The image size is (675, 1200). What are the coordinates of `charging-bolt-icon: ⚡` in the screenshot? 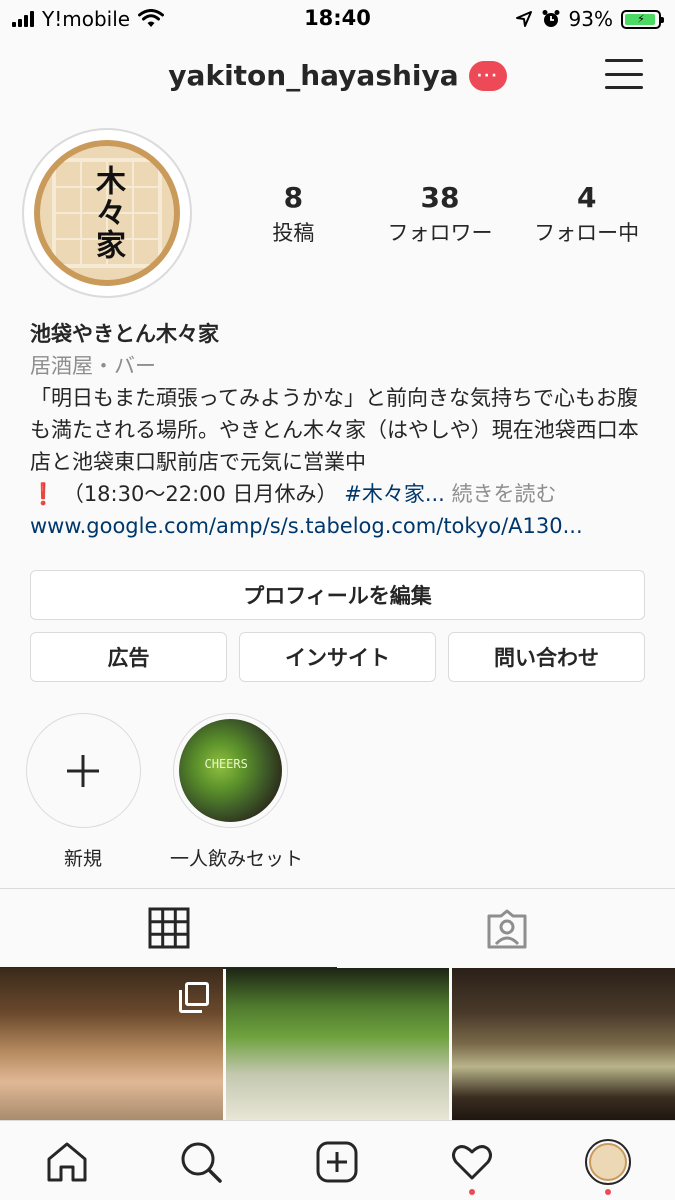 It's located at (641, 19).